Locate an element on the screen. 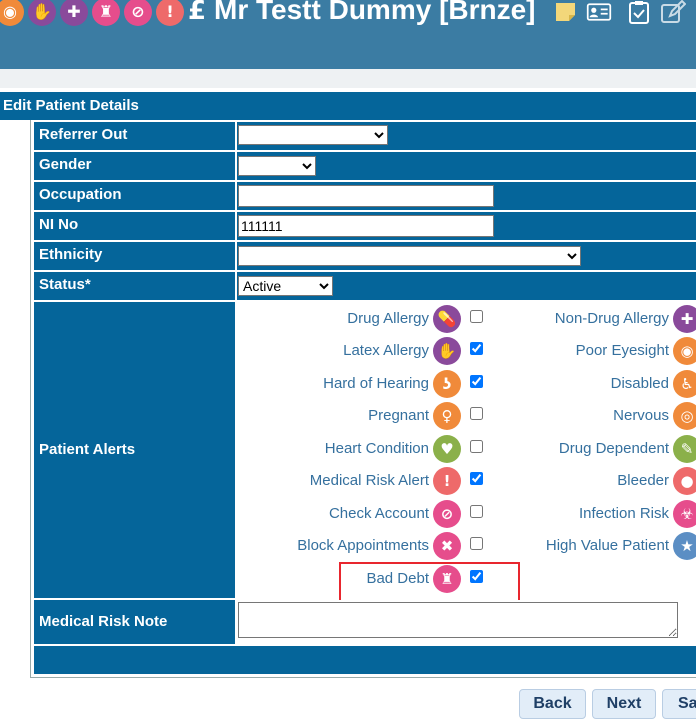  referrer-out-label: Referrer Out is located at coordinates (134, 136).